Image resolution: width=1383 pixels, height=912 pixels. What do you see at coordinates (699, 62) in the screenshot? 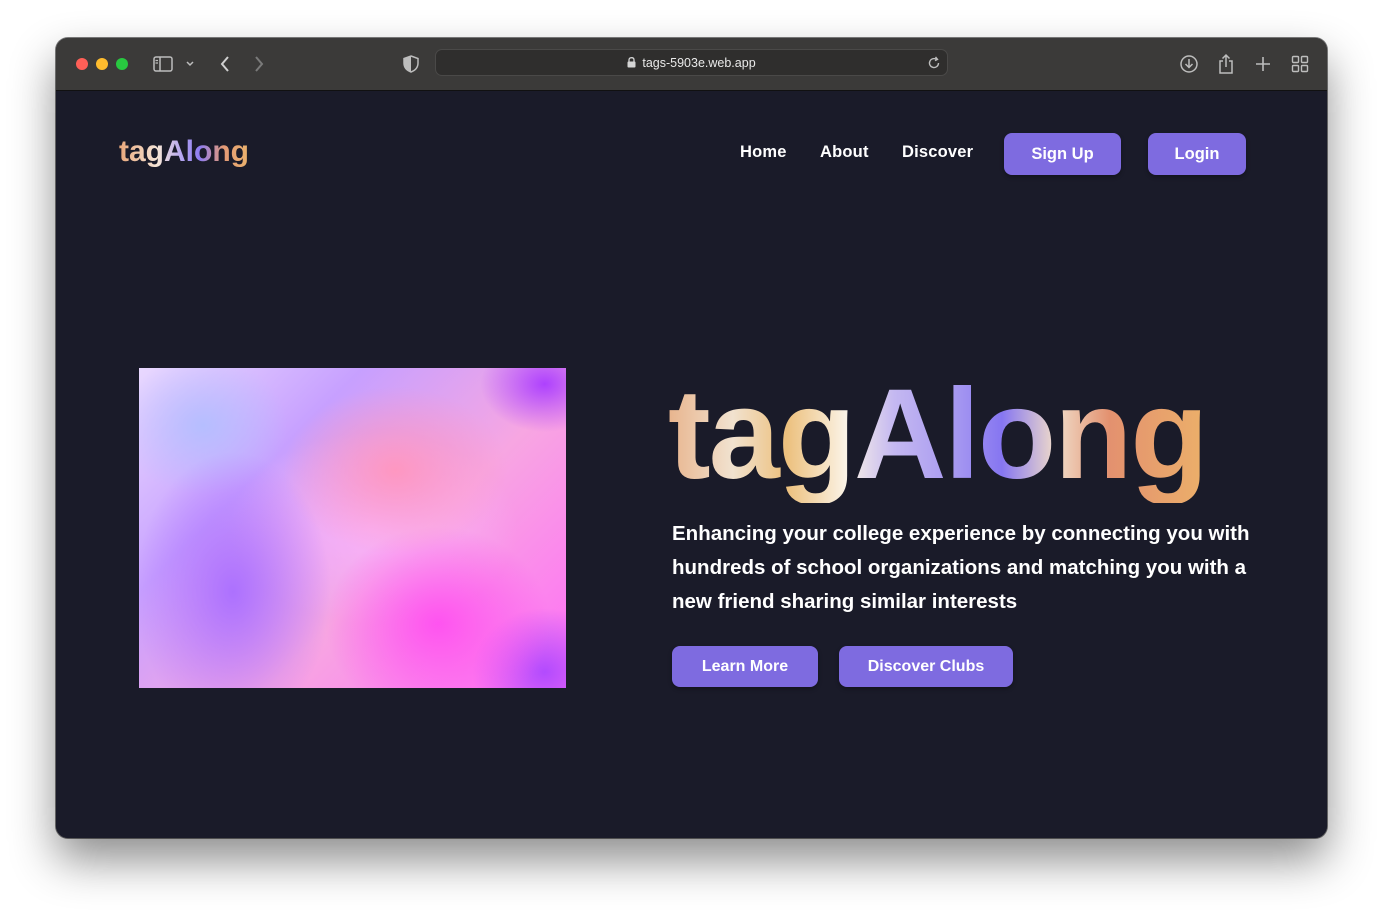
I see `url-text: tags-5903e.web.app` at bounding box center [699, 62].